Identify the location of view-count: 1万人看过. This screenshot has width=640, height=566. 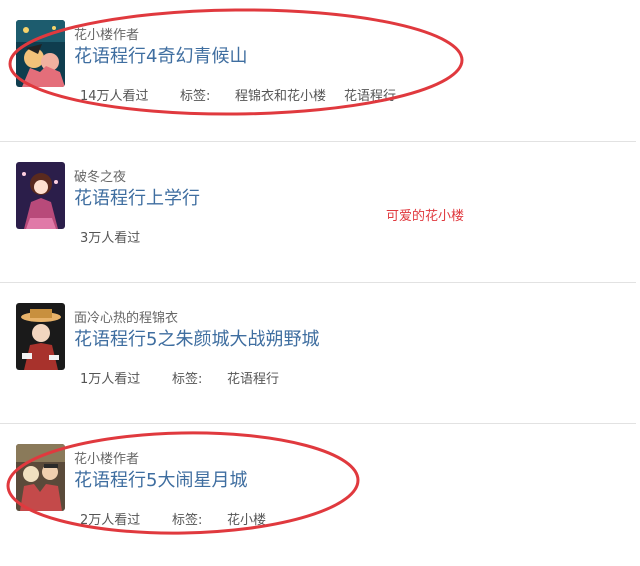
(110, 379).